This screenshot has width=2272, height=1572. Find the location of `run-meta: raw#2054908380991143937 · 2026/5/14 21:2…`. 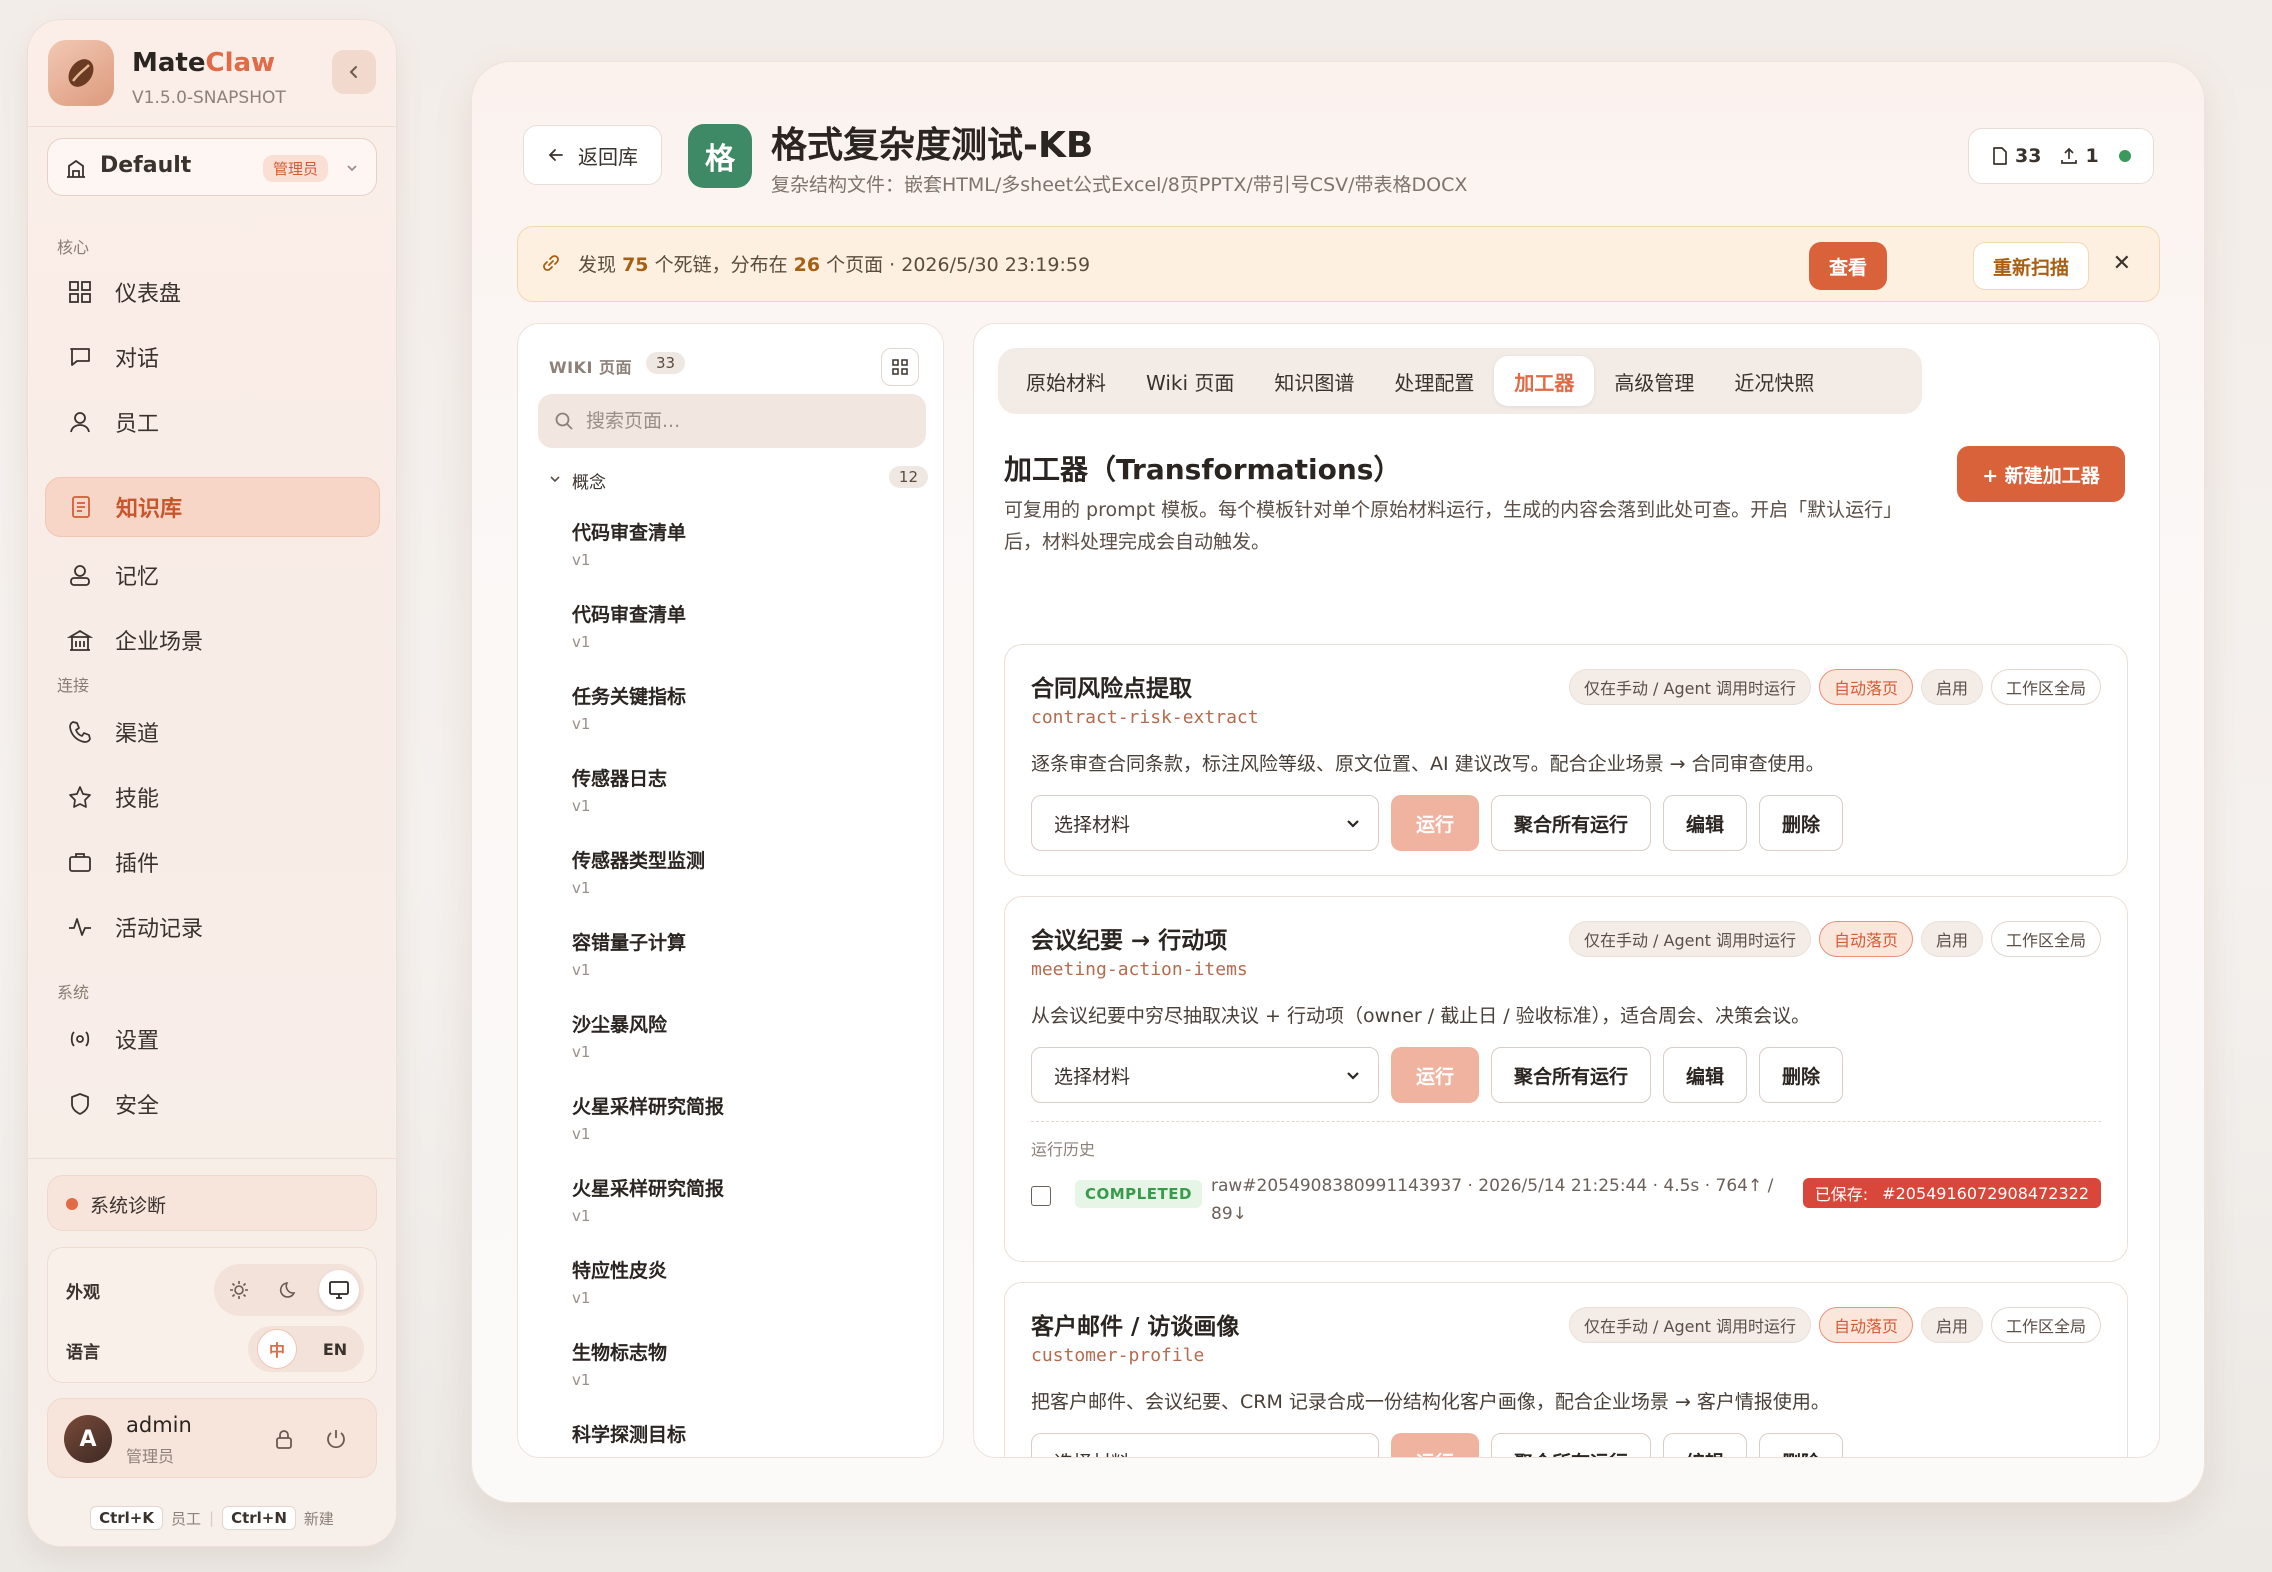

run-meta: raw#2054908380991143937 · 2026/5/14 21:2… is located at coordinates (1492, 1200).